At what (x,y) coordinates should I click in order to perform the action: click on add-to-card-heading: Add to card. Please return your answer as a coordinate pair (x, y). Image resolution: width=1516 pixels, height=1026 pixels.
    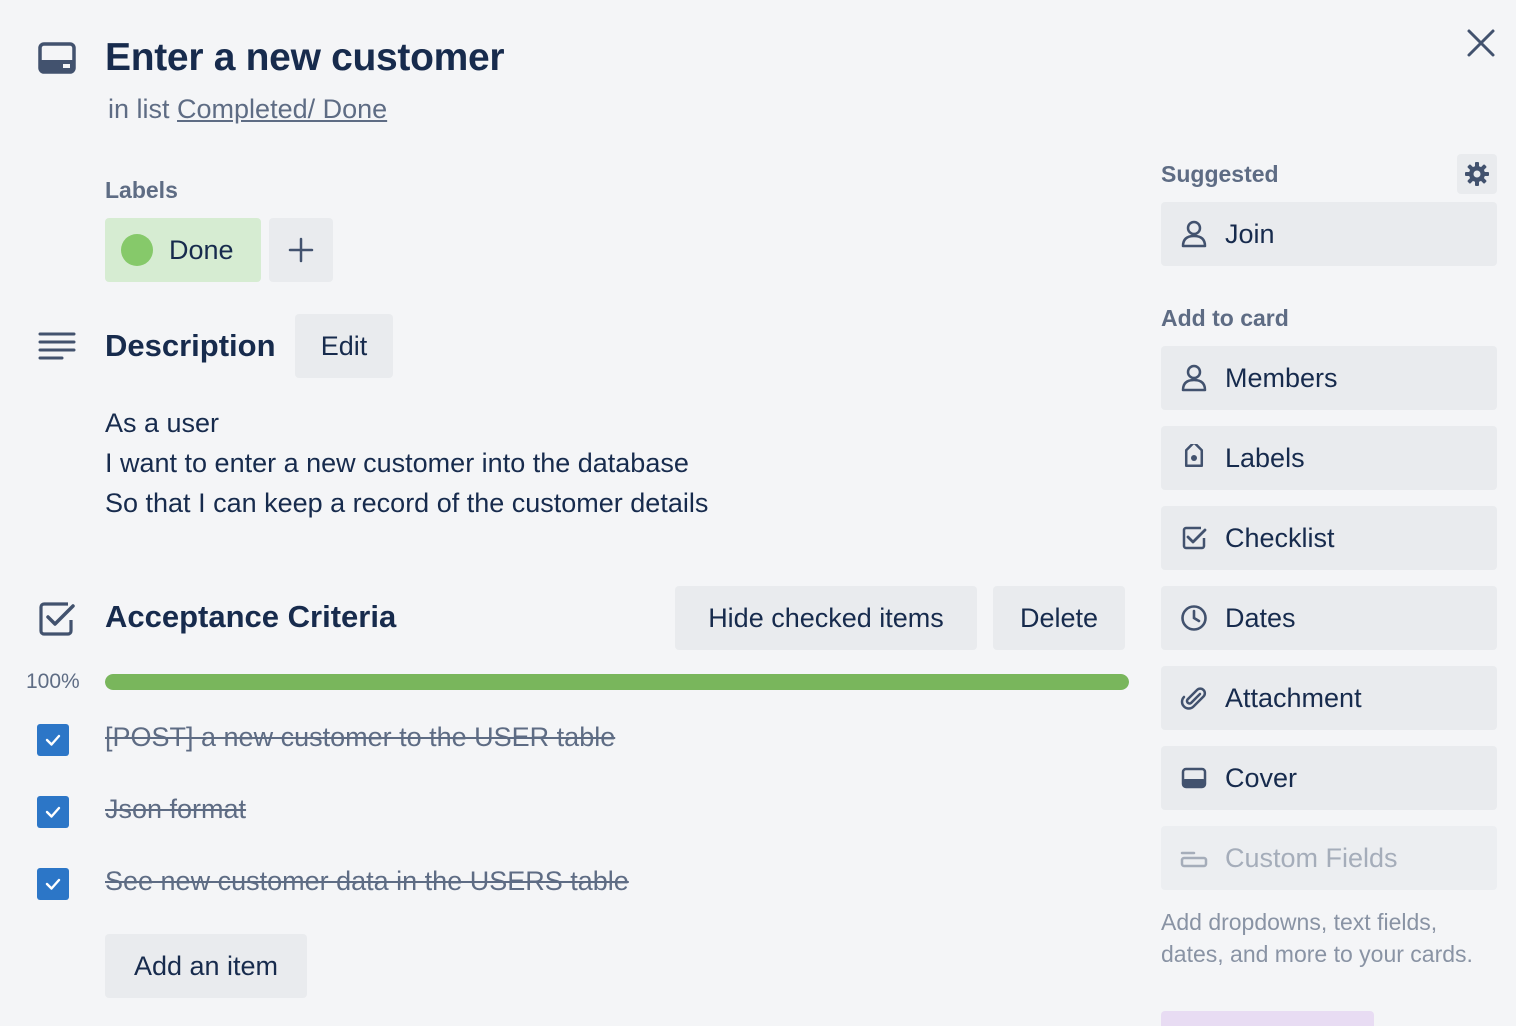
    Looking at the image, I should click on (1225, 318).